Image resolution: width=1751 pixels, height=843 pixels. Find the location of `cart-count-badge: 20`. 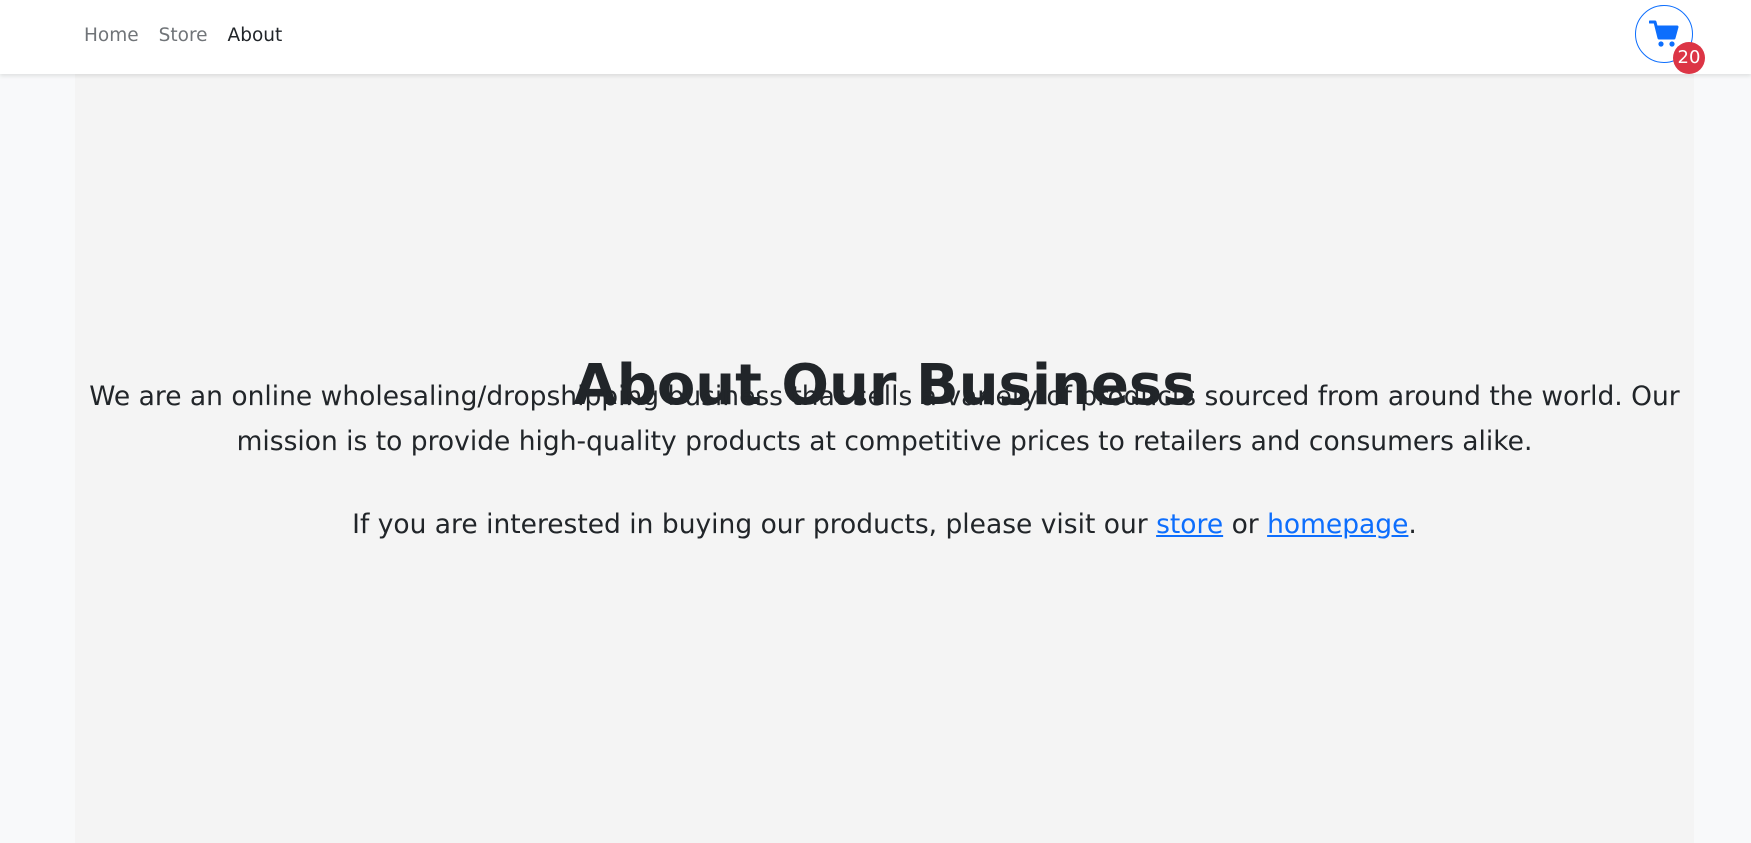

cart-count-badge: 20 is located at coordinates (1689, 58).